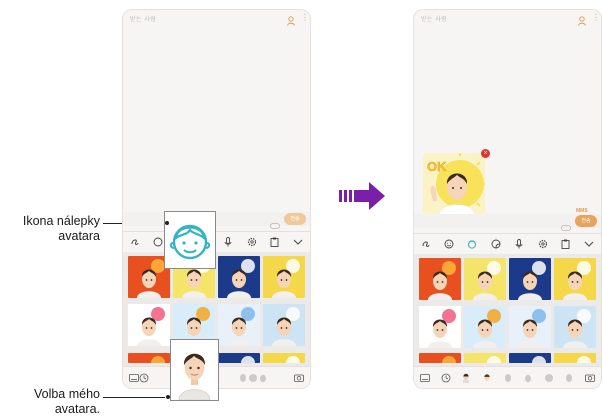 The width and height of the screenshot is (603, 417). What do you see at coordinates (66, 394) in the screenshot?
I see `callout-my-avatar-line1: Volba mého` at bounding box center [66, 394].